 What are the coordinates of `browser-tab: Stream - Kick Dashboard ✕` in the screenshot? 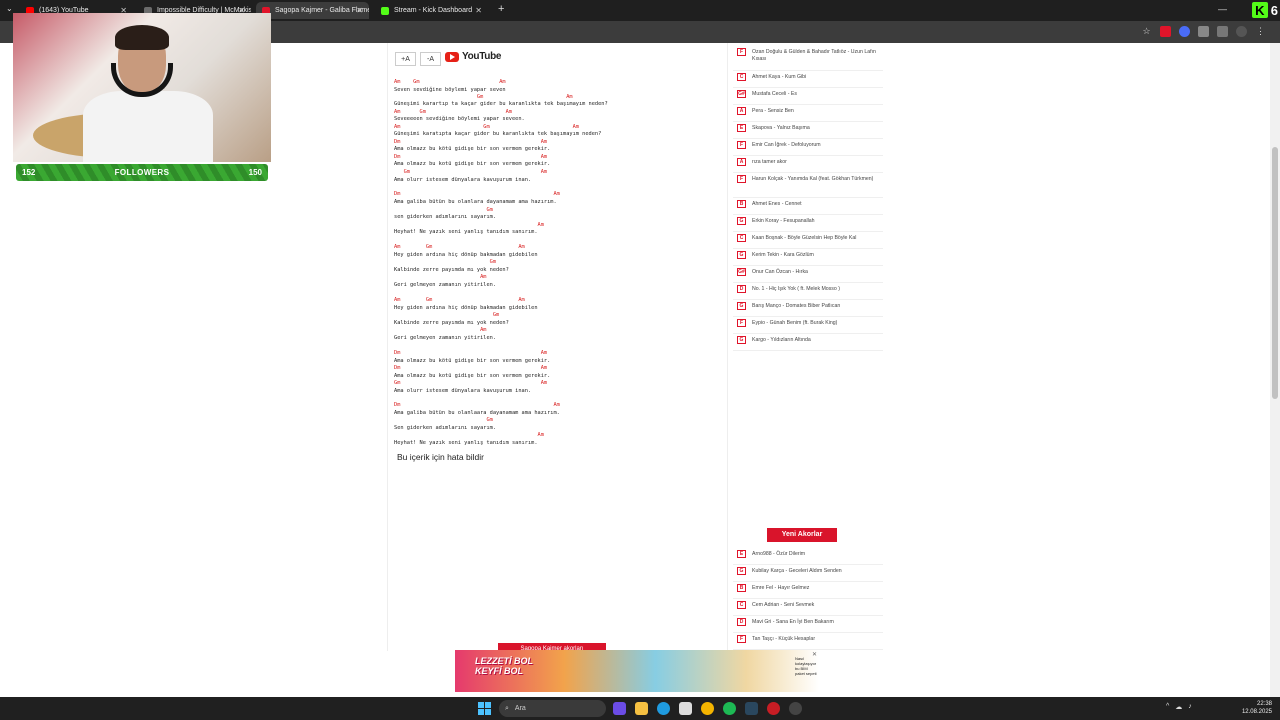 It's located at (431, 10).